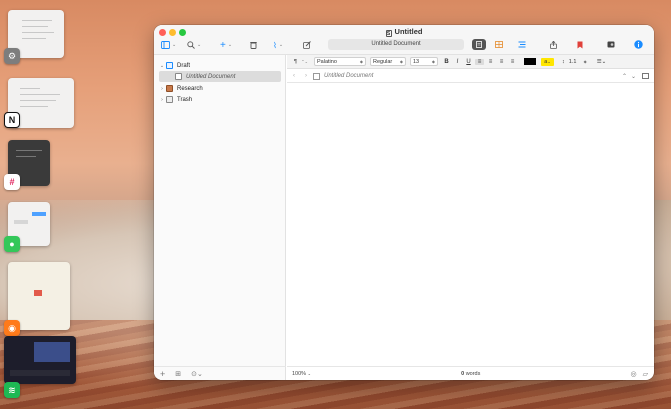 The image size is (671, 409). Describe the element at coordinates (530, 61) in the screenshot. I see `text-color-swatch` at that location.